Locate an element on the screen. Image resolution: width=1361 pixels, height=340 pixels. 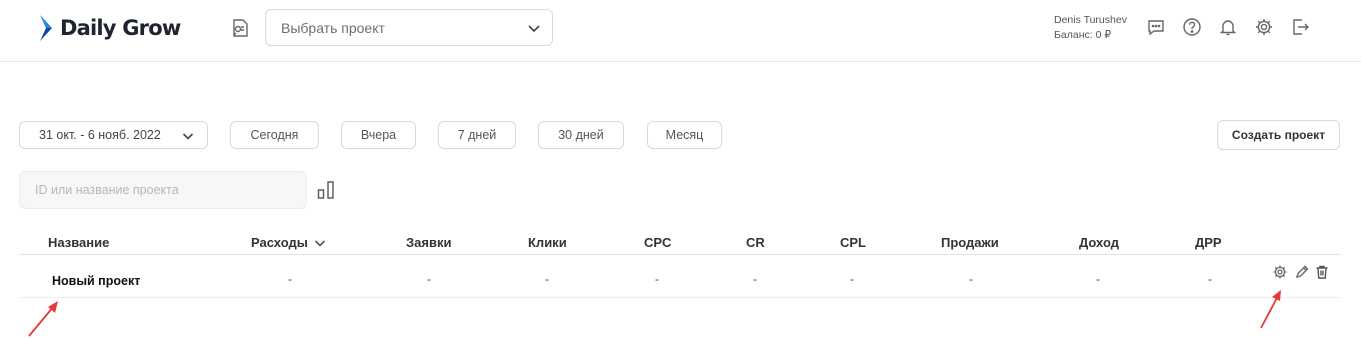
edit-pencil-icon is located at coordinates (1302, 272).